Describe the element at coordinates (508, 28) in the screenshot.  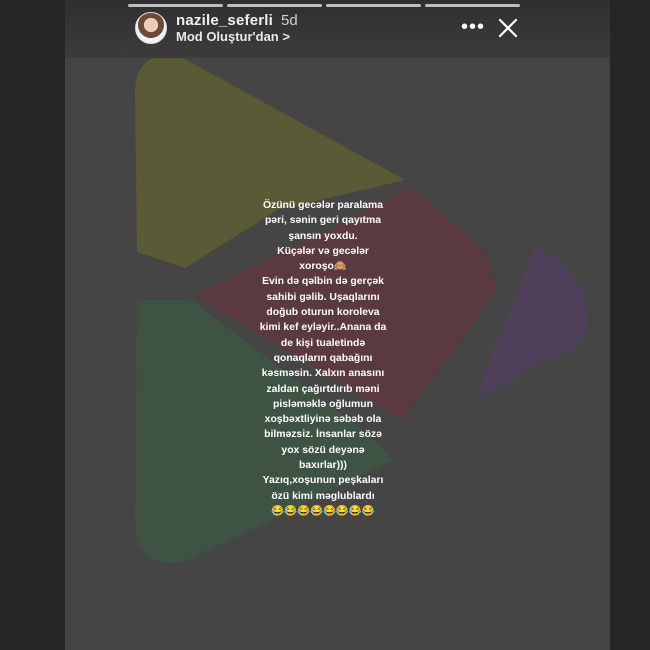
I see `close-icon` at that location.